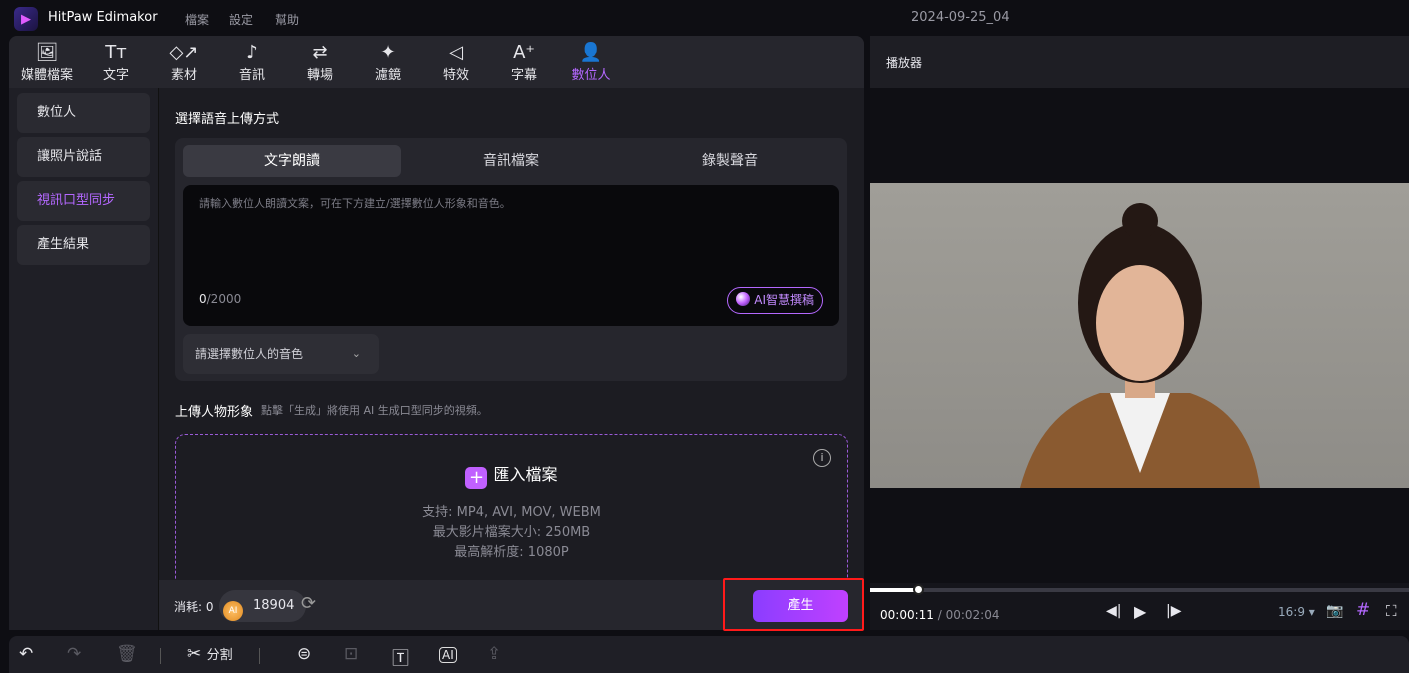 This screenshot has width=1409, height=673. I want to click on tab-audio-file: 音訊檔案, so click(511, 161).